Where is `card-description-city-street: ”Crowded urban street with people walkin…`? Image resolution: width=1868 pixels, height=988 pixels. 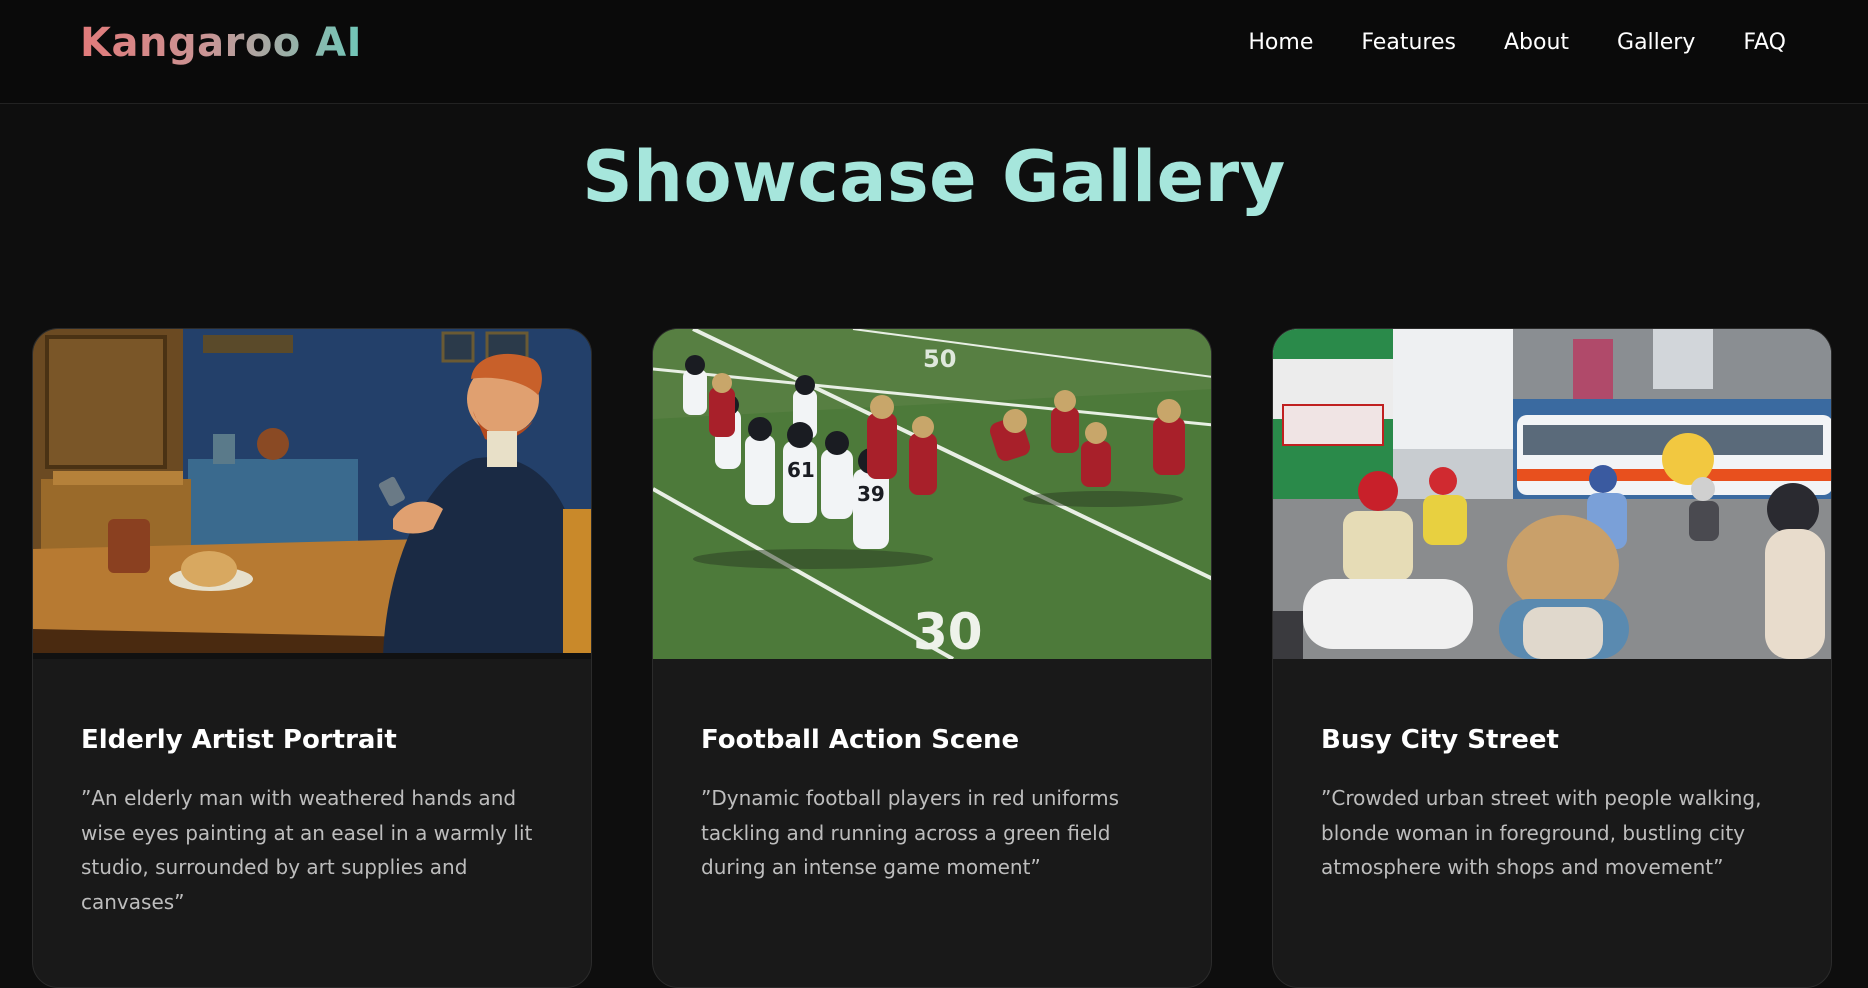
card-description-city-street: ”Crowded urban street with people walkin… is located at coordinates (1541, 832).